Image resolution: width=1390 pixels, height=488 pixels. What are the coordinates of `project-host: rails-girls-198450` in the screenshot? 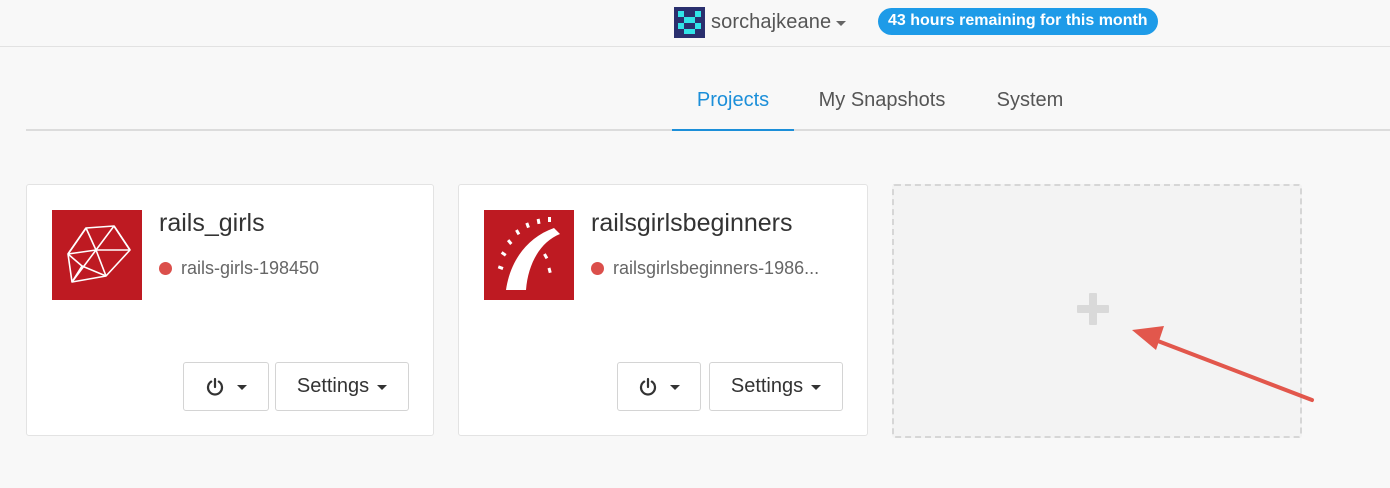 It's located at (250, 268).